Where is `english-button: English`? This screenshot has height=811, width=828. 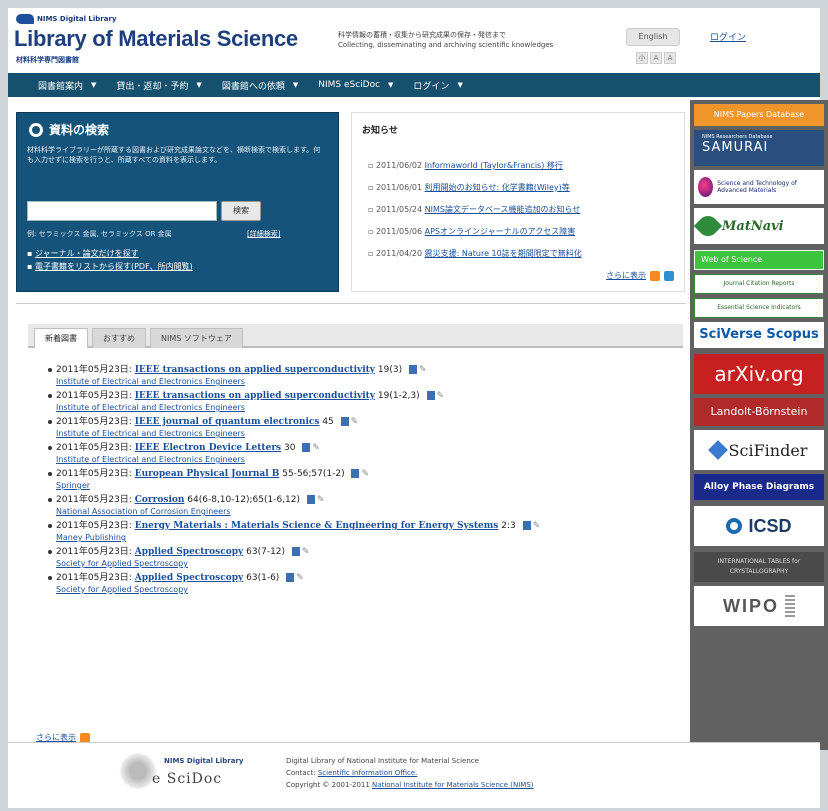 english-button: English is located at coordinates (653, 37).